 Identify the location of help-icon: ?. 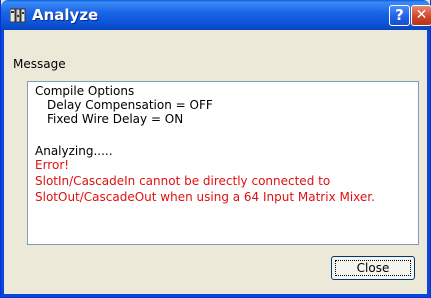
(399, 15).